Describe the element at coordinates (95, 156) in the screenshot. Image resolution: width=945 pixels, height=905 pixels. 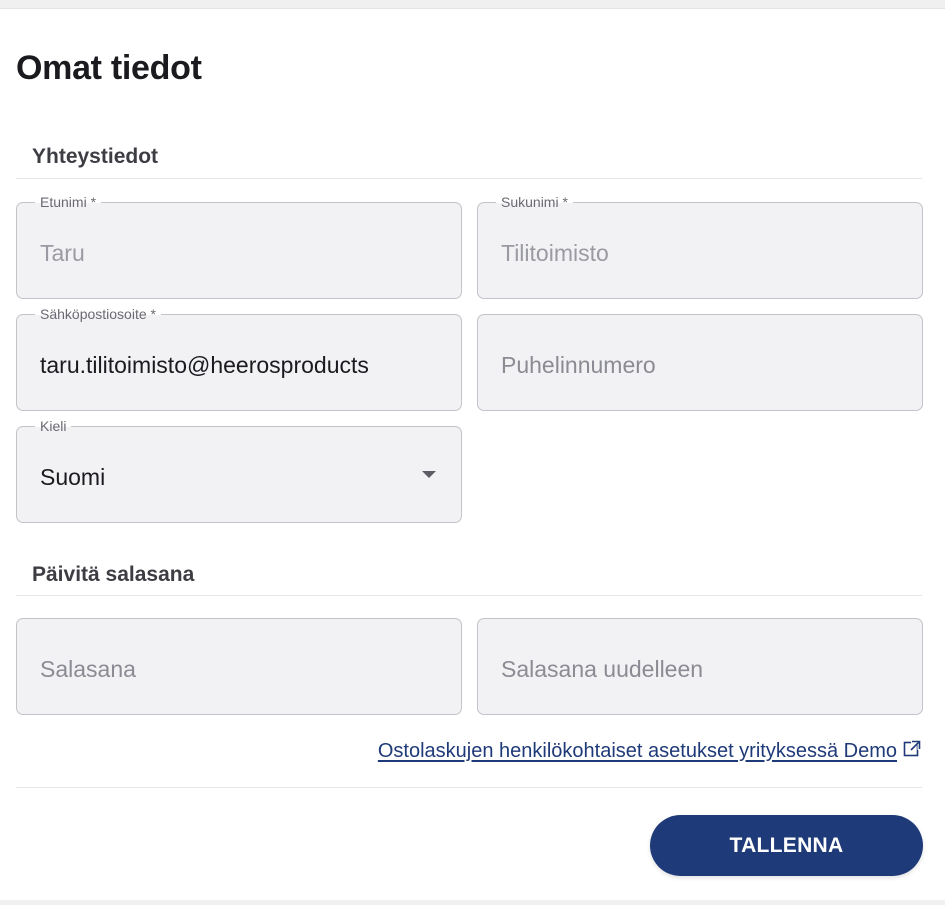
I see `section-title-contact: Yhteystiedot` at that location.